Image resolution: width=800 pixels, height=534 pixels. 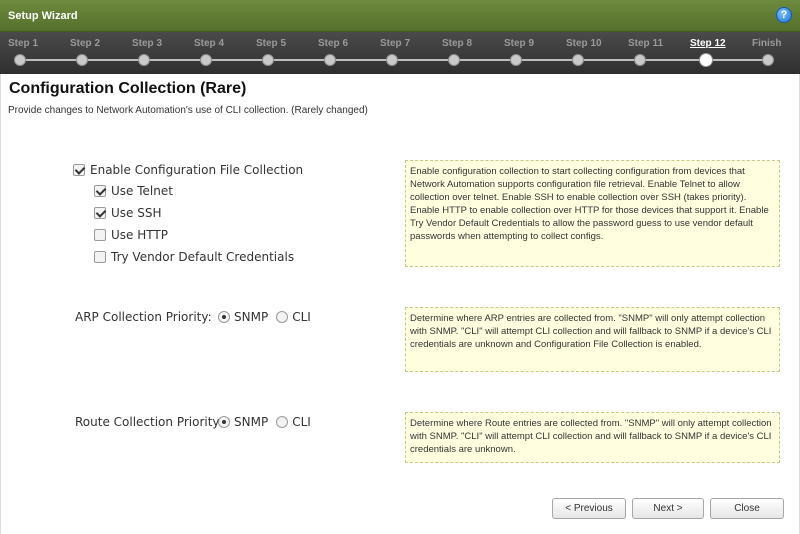 I want to click on use-telnet-checkbox: Use Telnet, so click(x=133, y=191).